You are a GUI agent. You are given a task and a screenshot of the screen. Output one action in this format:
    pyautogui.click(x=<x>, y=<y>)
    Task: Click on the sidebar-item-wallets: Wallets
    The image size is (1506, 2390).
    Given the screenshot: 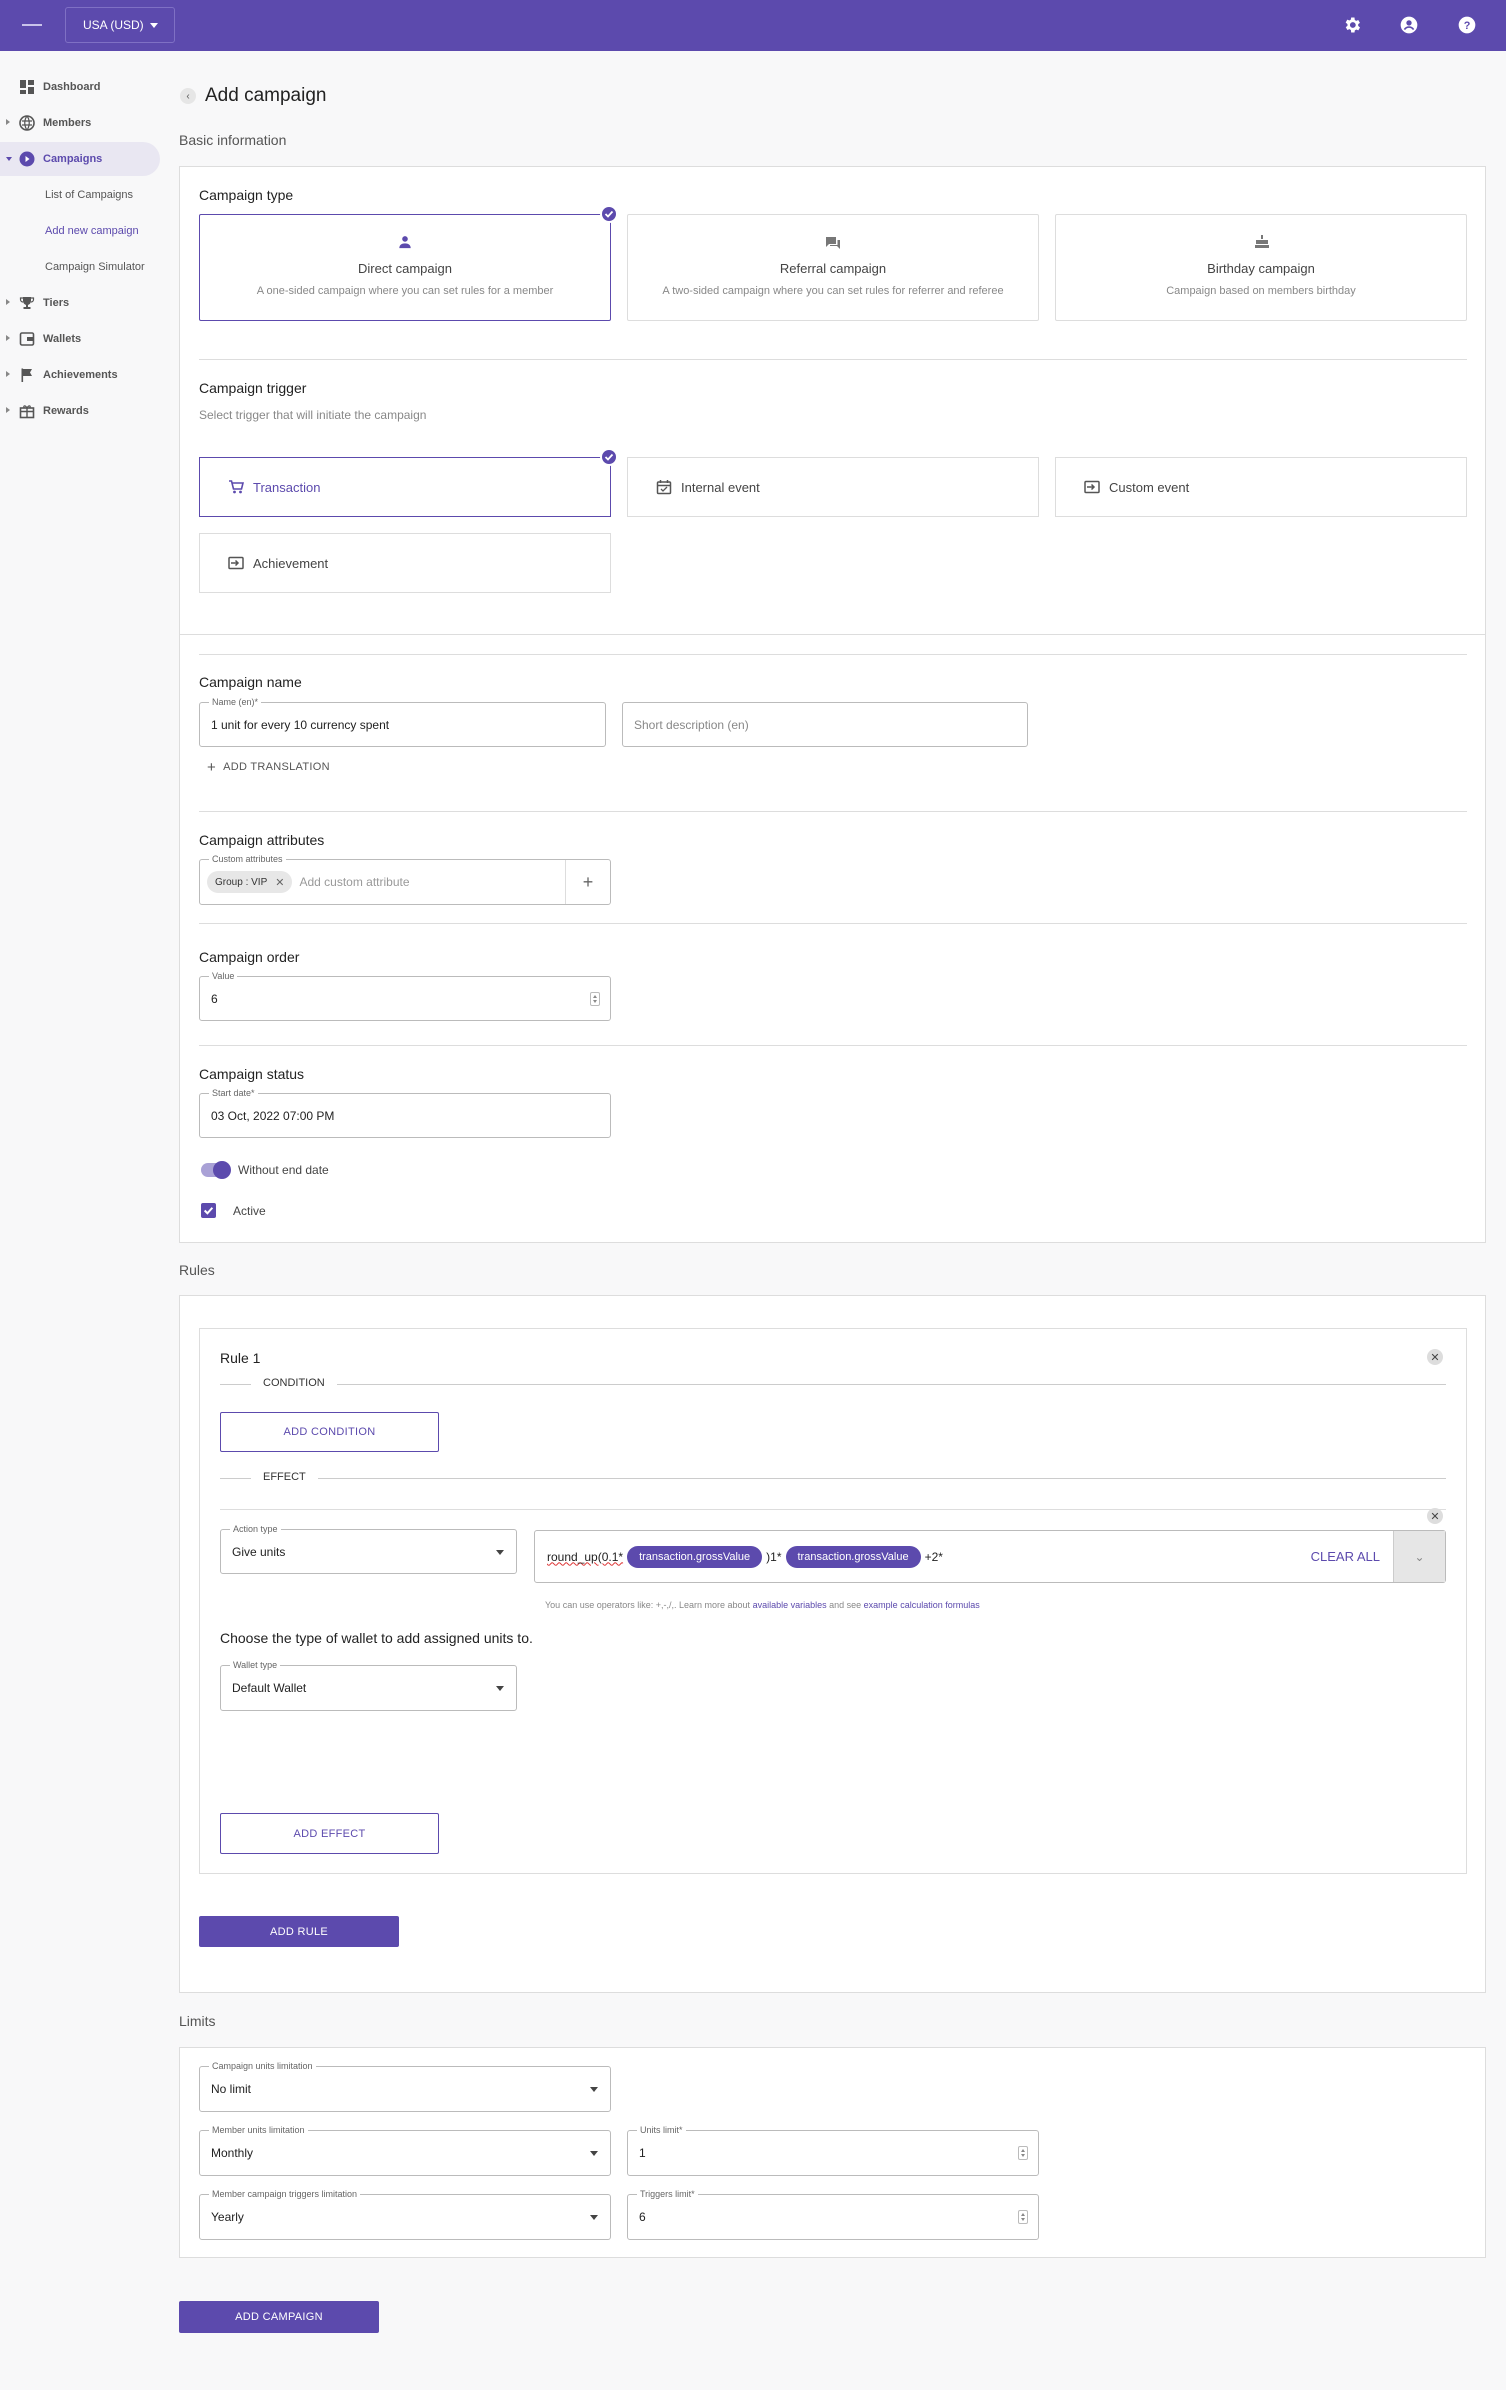 What is the action you would take?
    pyautogui.click(x=80, y=339)
    